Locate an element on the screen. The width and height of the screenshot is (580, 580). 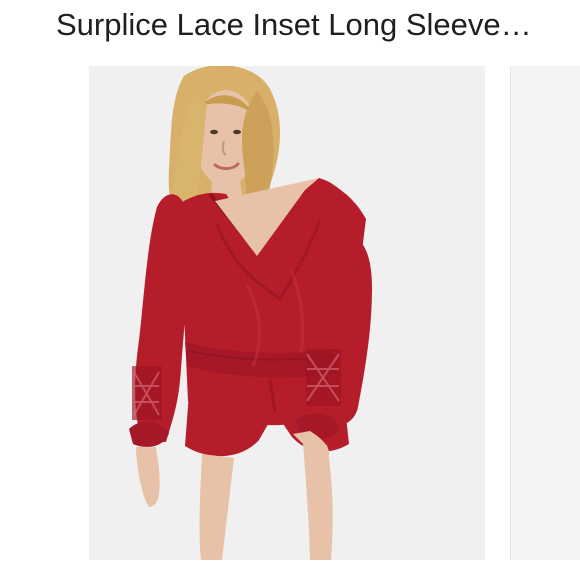
next-product-image is located at coordinates (545, 313).